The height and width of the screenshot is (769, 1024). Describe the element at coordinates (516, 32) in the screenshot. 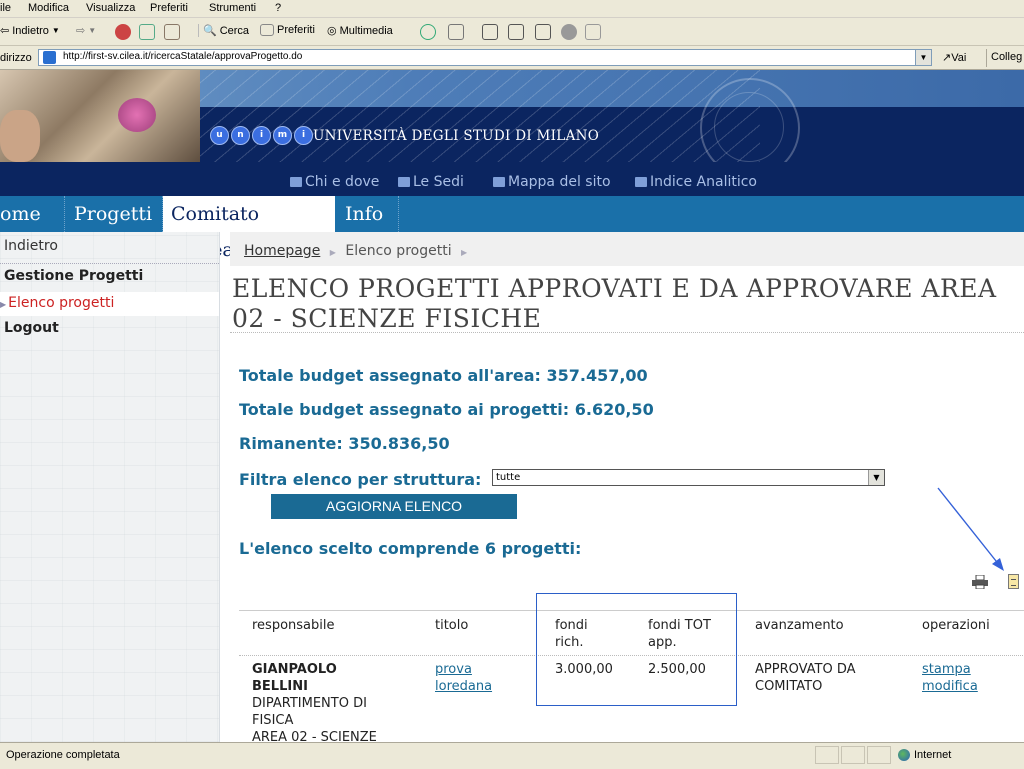

I see `edit-icon` at that location.